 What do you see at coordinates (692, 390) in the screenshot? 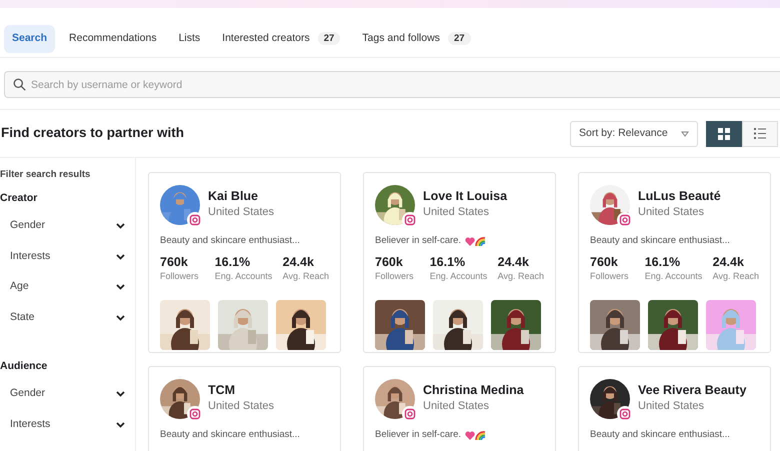
I see `creator-name: Vee Rivera Beauty` at bounding box center [692, 390].